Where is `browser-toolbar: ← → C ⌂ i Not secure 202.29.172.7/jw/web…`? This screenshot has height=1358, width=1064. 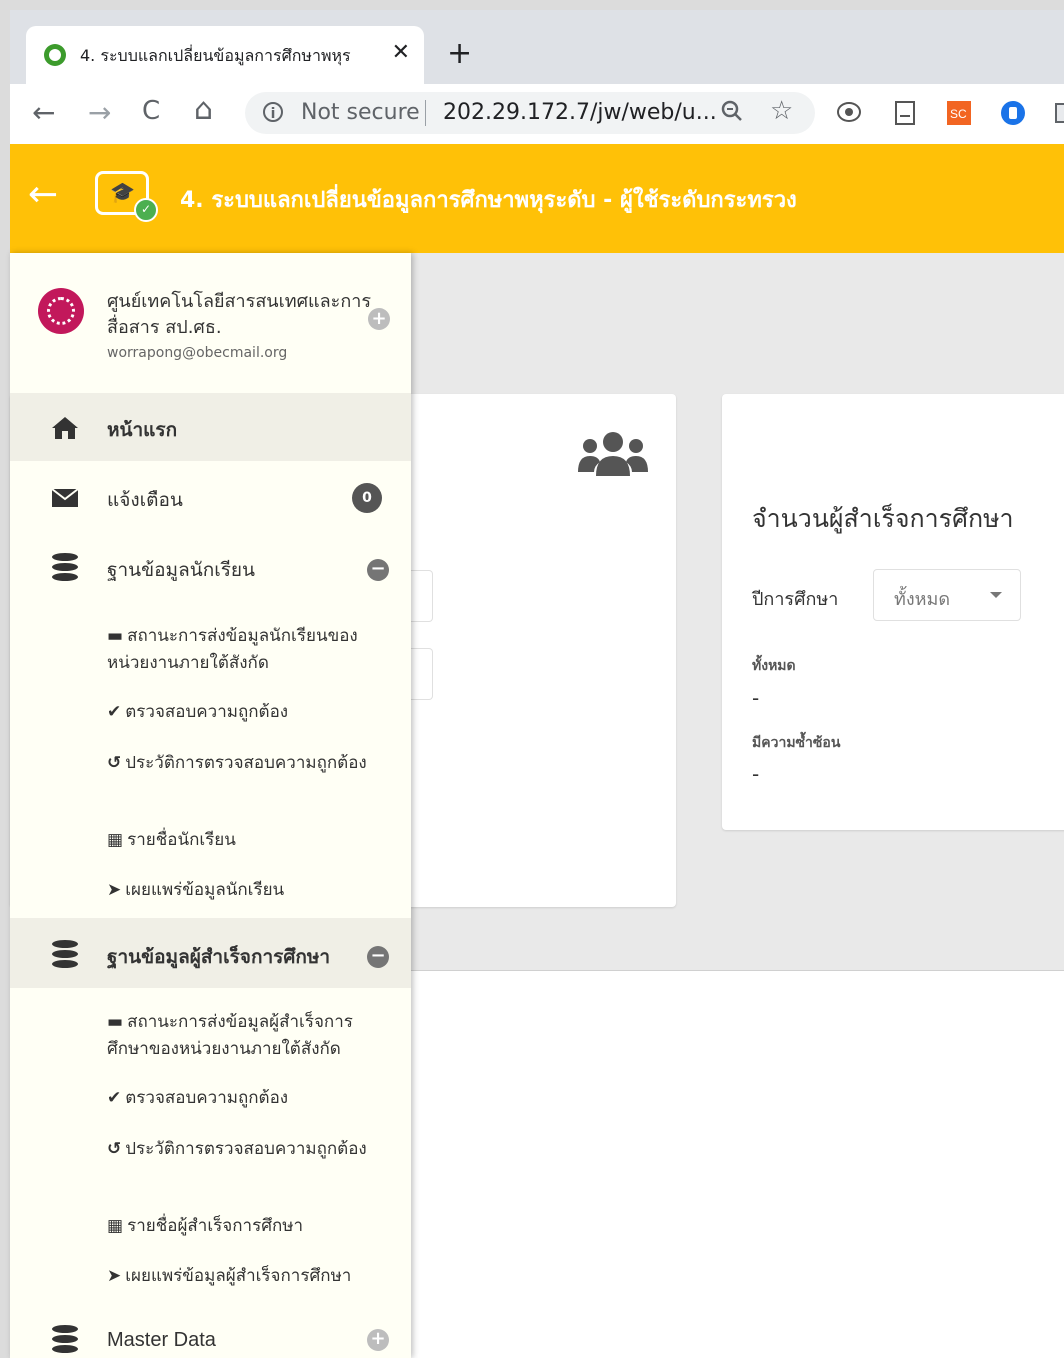
browser-toolbar: ← → C ⌂ i Not secure 202.29.172.7/jw/web… is located at coordinates (537, 114).